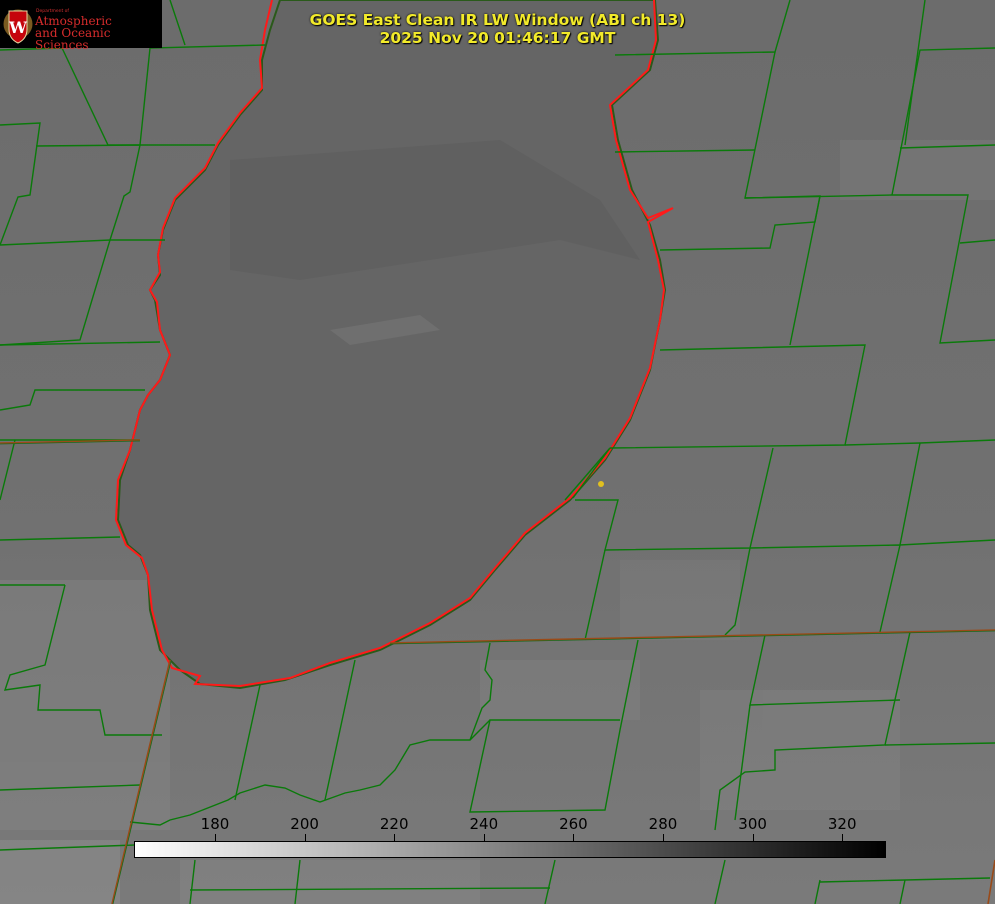 The image size is (995, 904). Describe the element at coordinates (573, 824) in the screenshot. I see `colorbar-tick-label: 260` at that location.